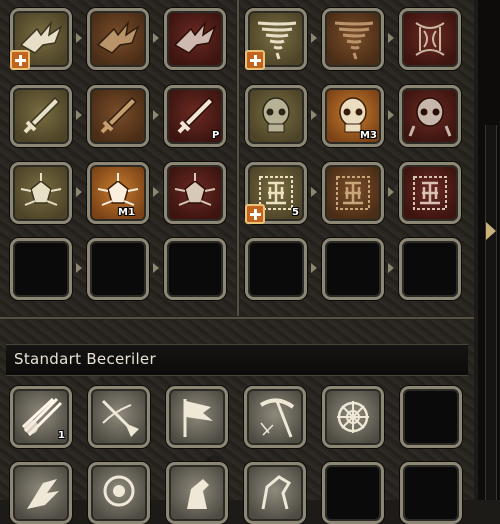 Image resolution: width=500 pixels, height=524 pixels. Describe the element at coordinates (295, 212) in the screenshot. I see `skill-level-badge: 5` at that location.